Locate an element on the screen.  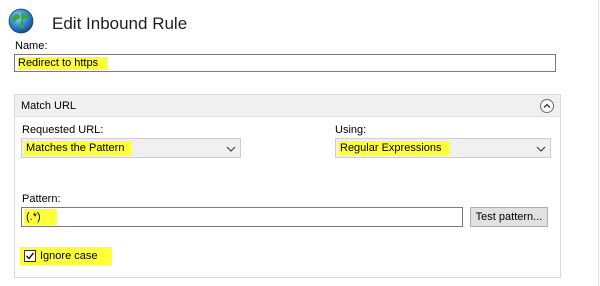
match-url-header: Match URL is located at coordinates (287, 106).